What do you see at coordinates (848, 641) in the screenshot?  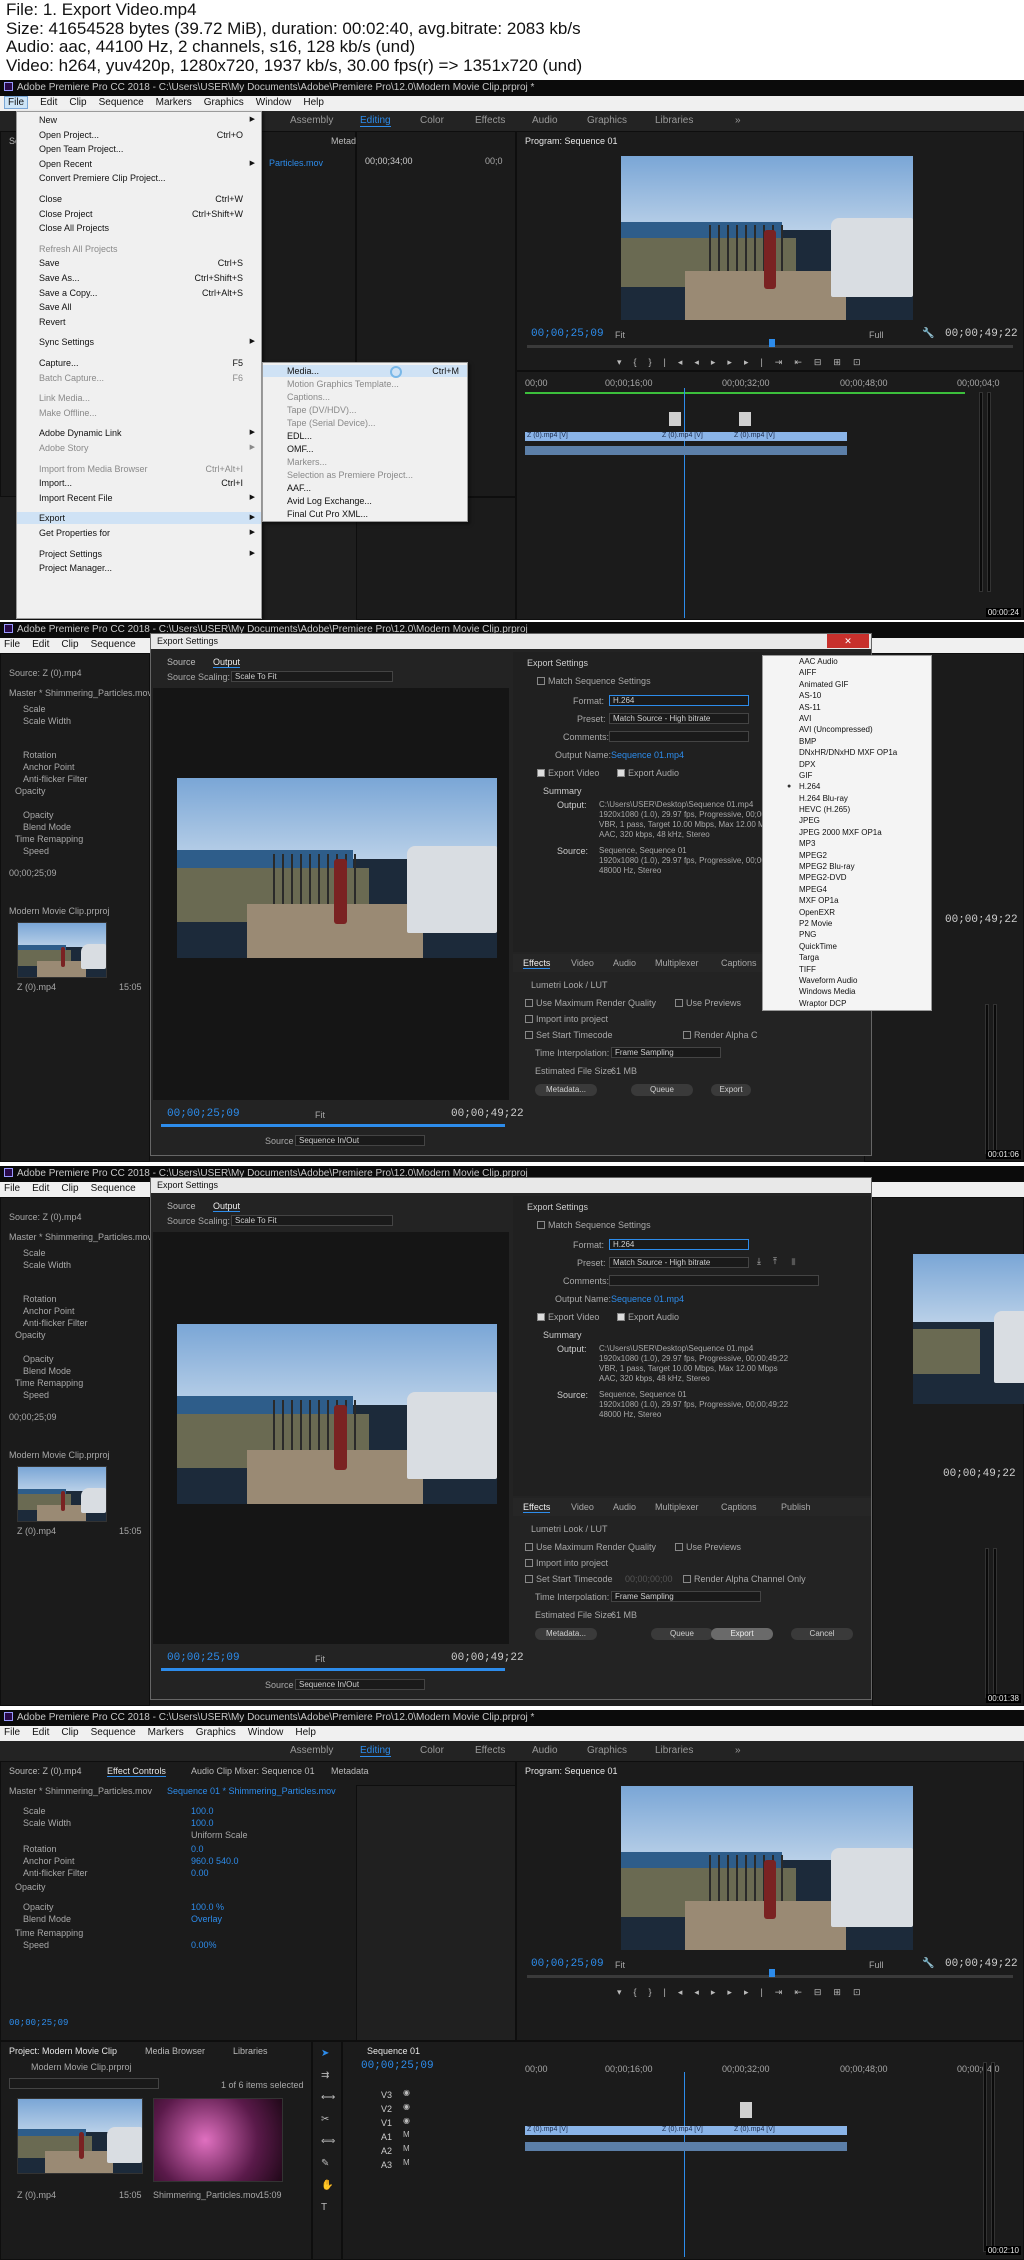 I see `dialog-close-button: ✕` at bounding box center [848, 641].